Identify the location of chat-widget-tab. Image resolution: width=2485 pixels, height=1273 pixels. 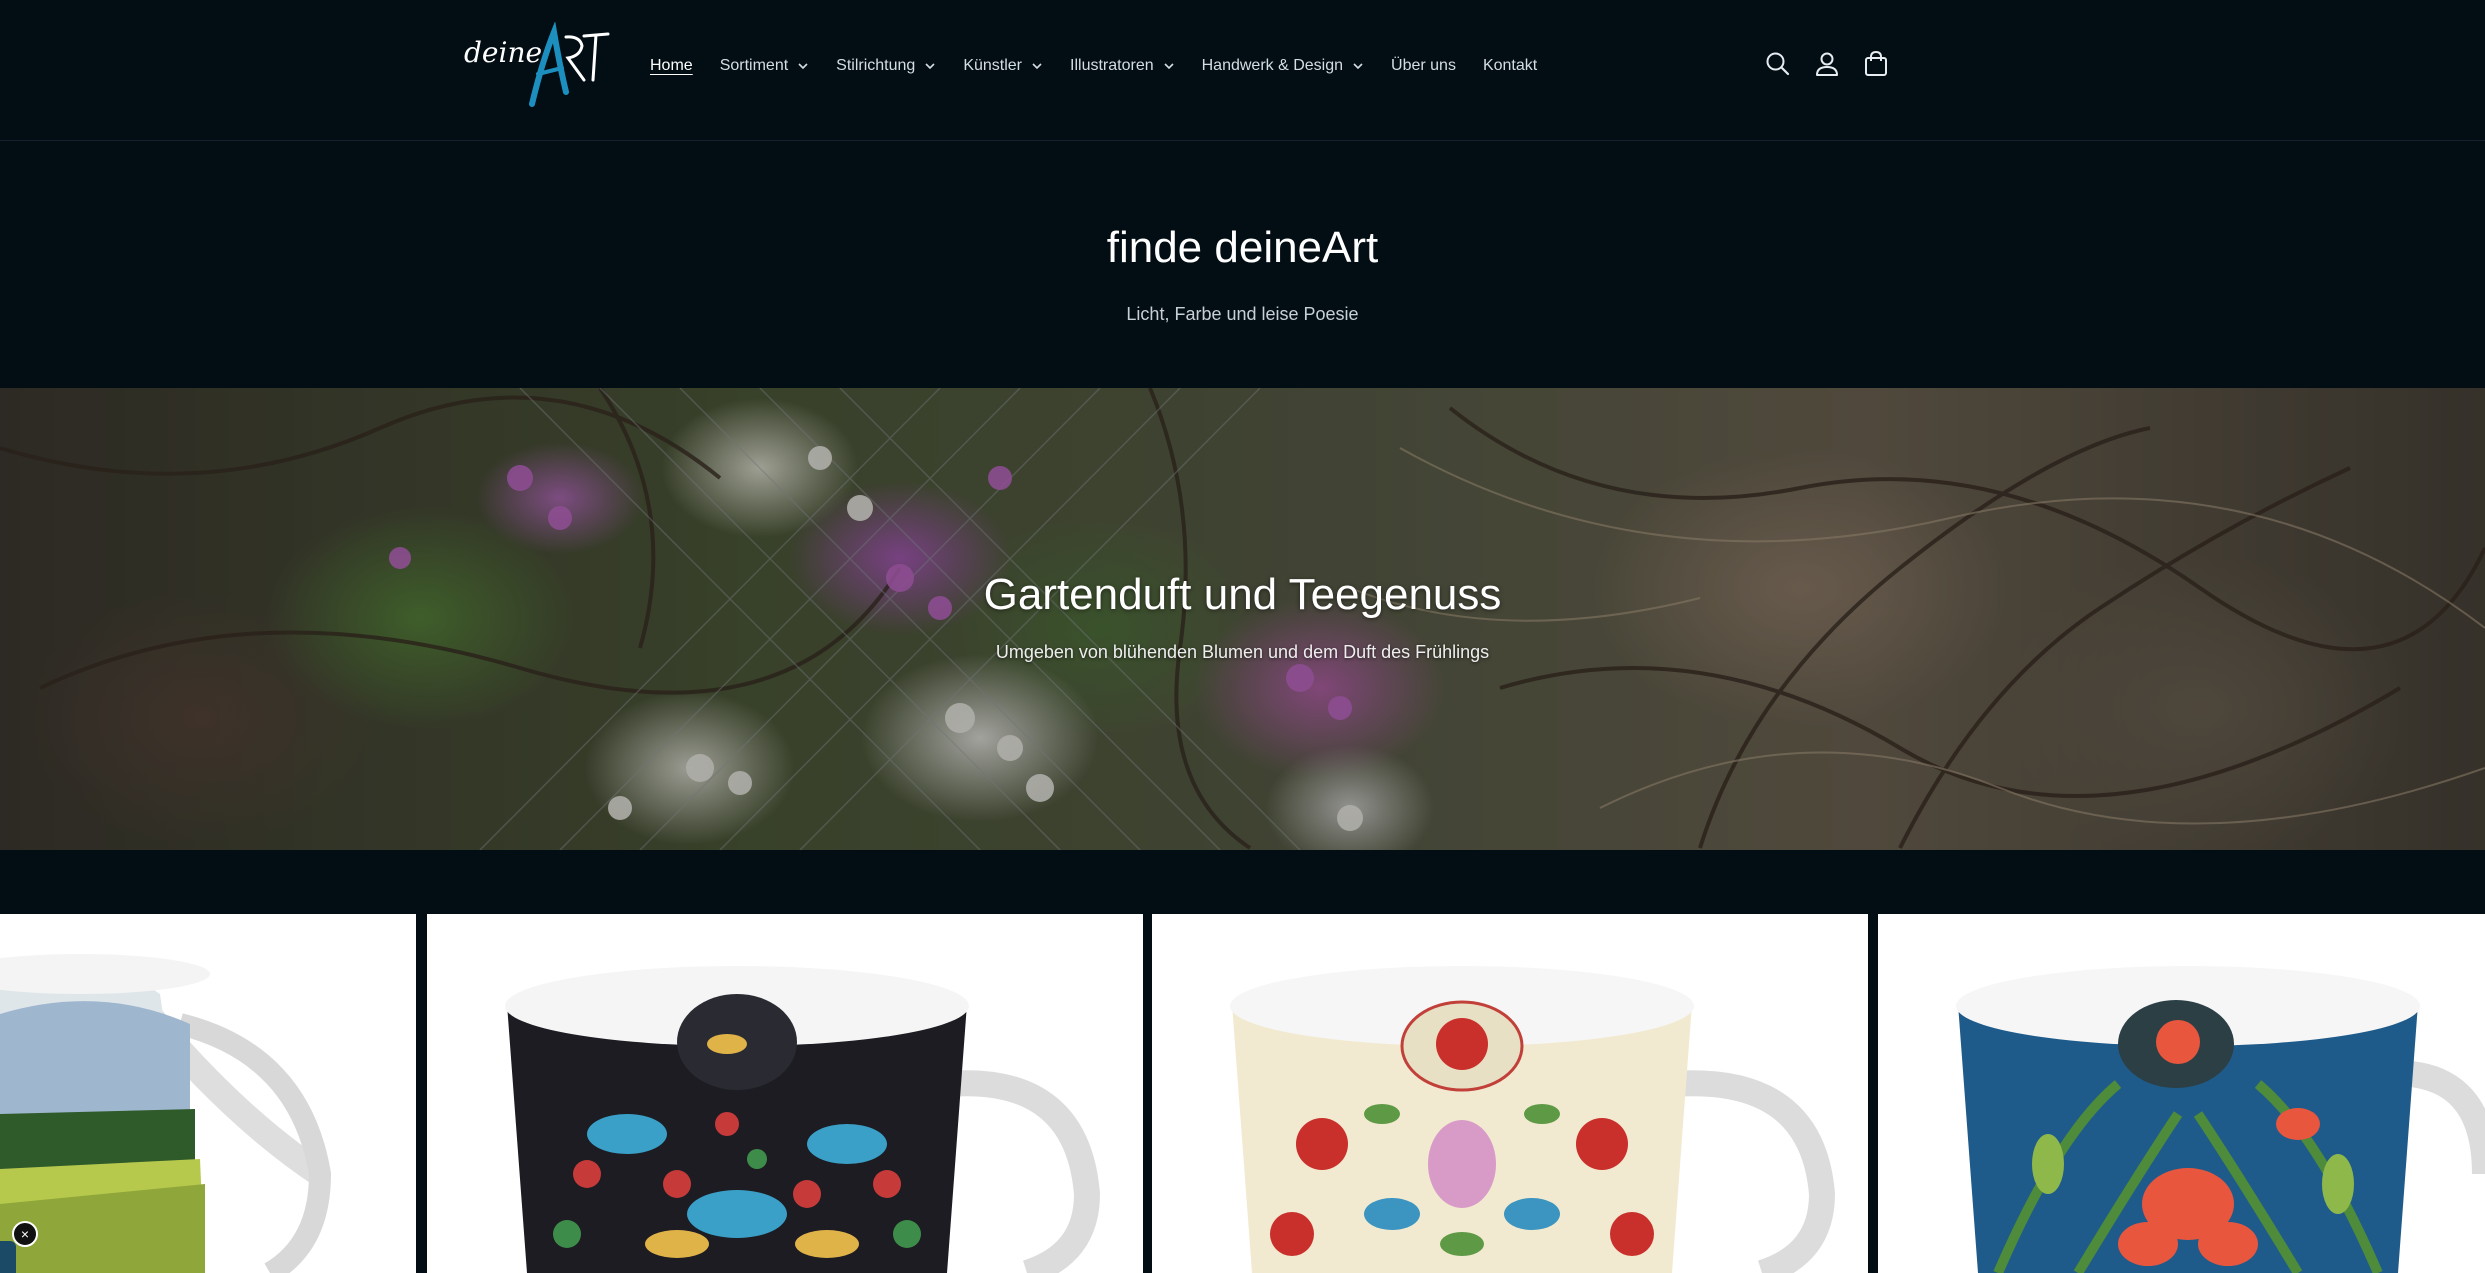
(8, 1257).